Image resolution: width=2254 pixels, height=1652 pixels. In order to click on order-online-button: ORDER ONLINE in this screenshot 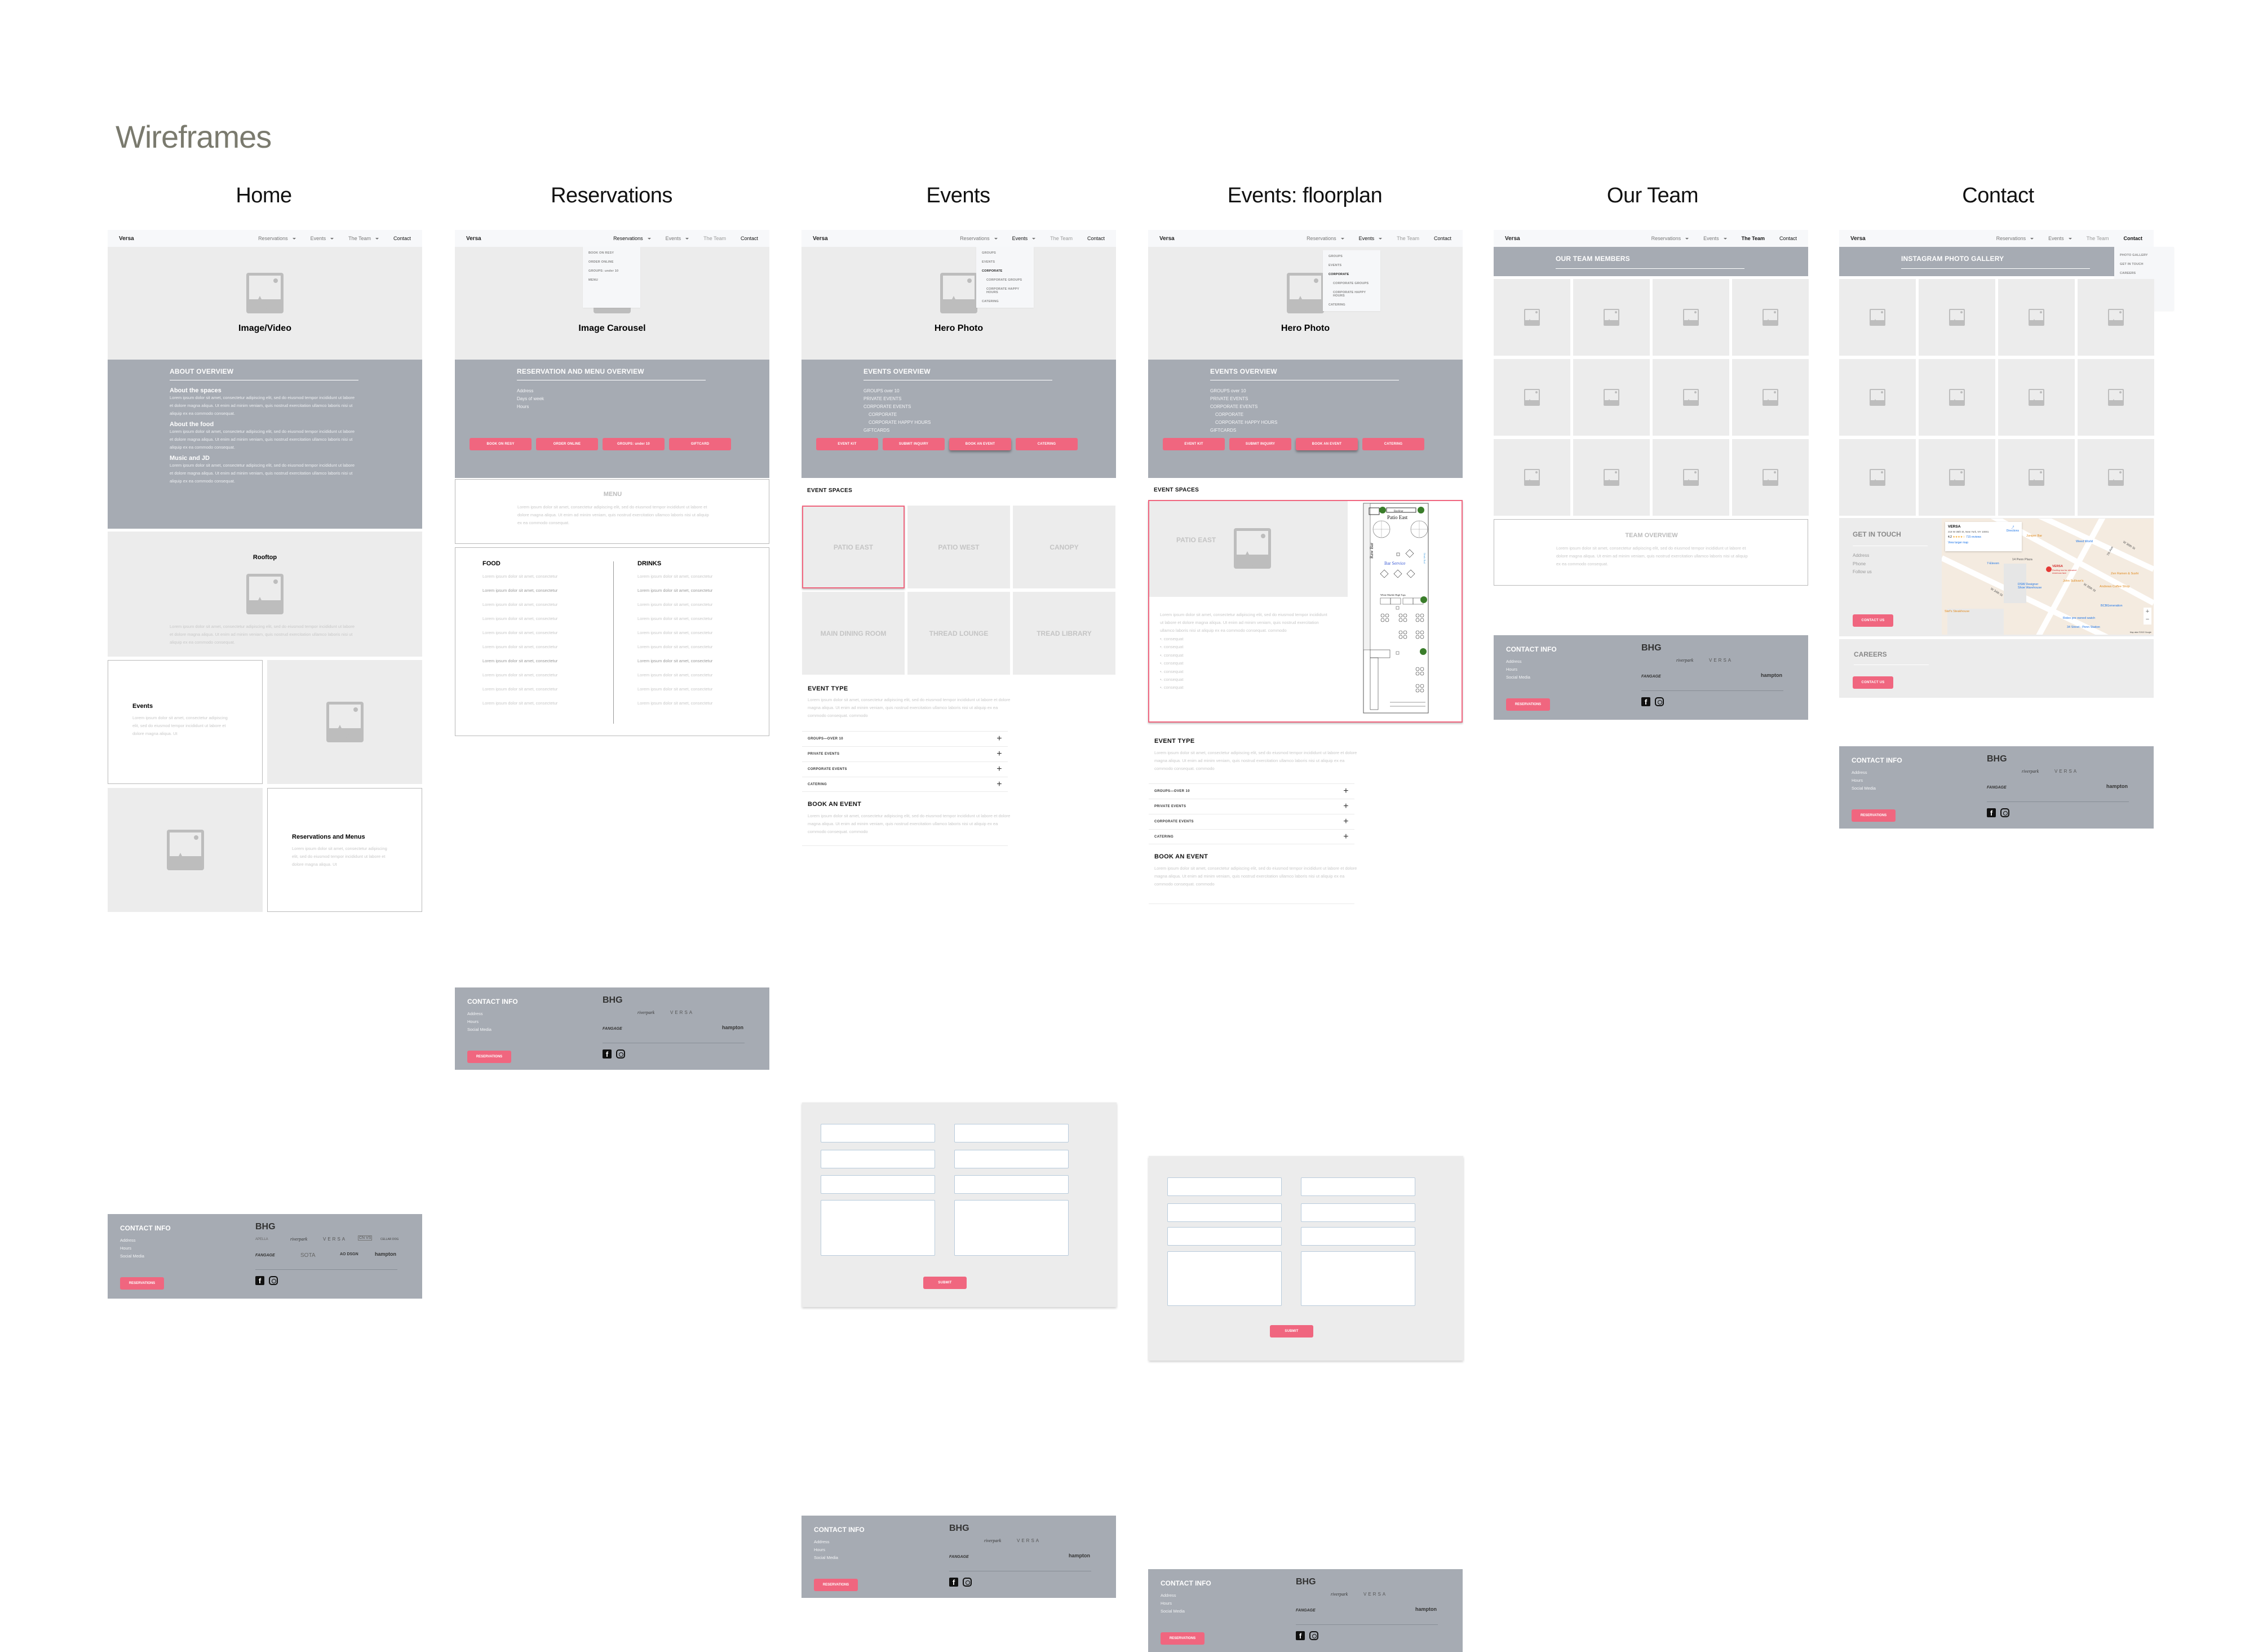, I will do `click(567, 444)`.